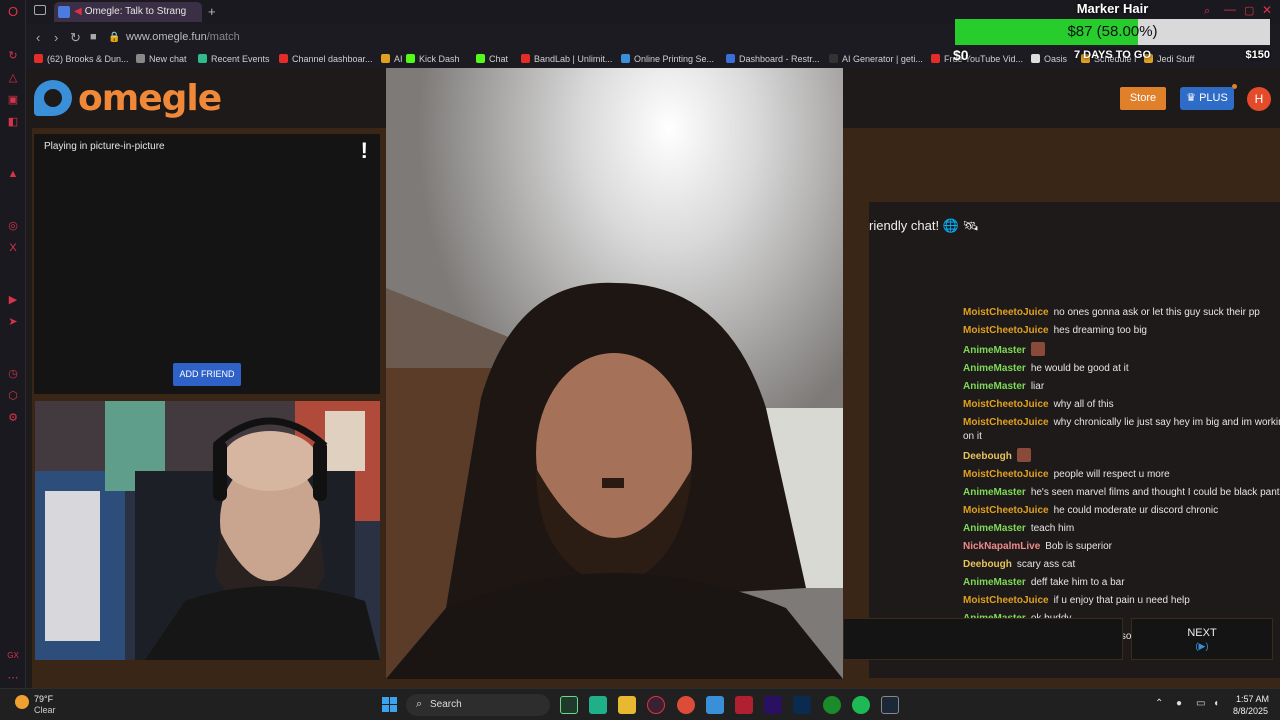  I want to click on opera-gx-app-icon, so click(656, 705).